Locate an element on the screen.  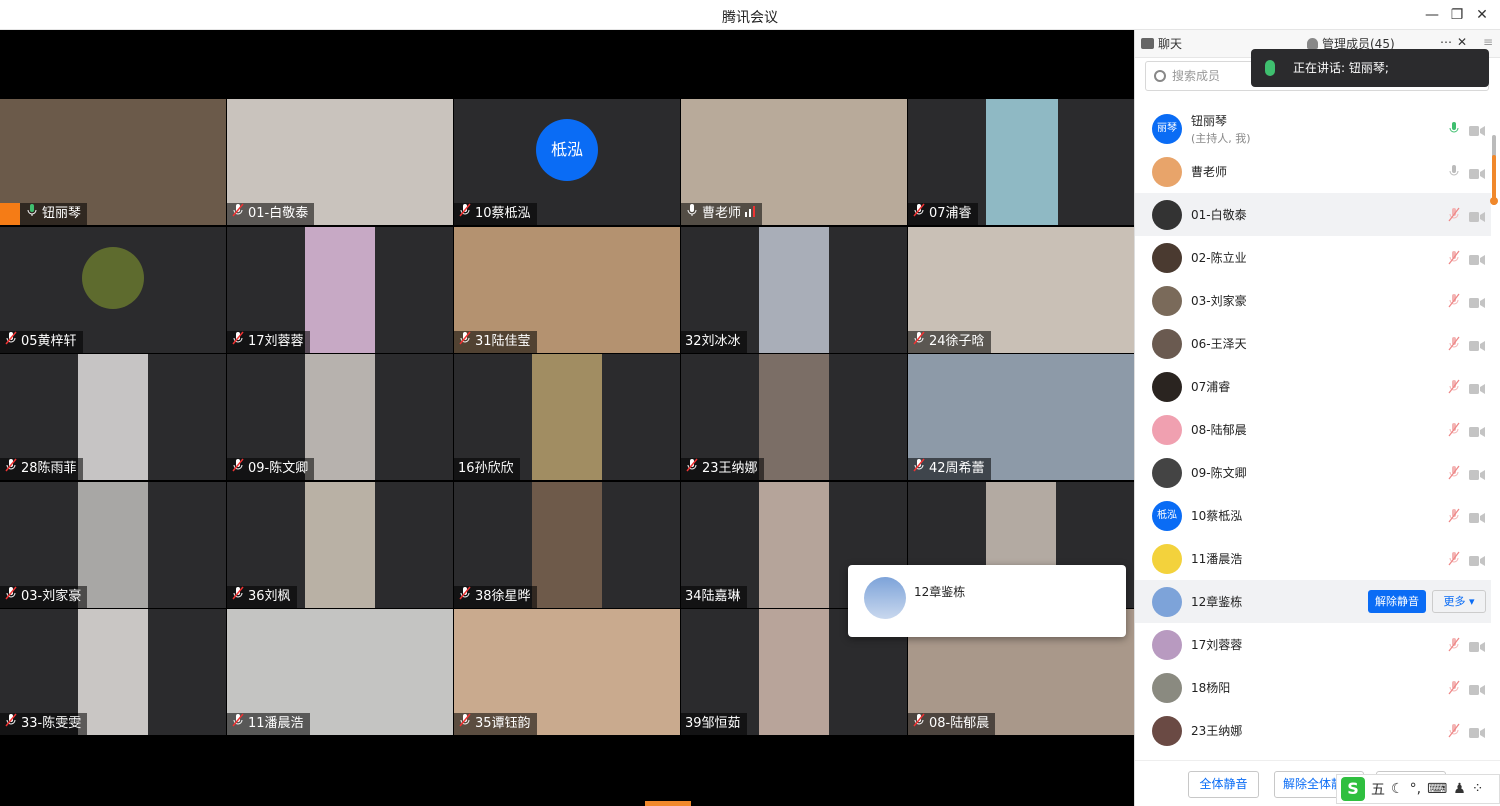
tab-chat: 聊天 is located at coordinates (1161, 43).